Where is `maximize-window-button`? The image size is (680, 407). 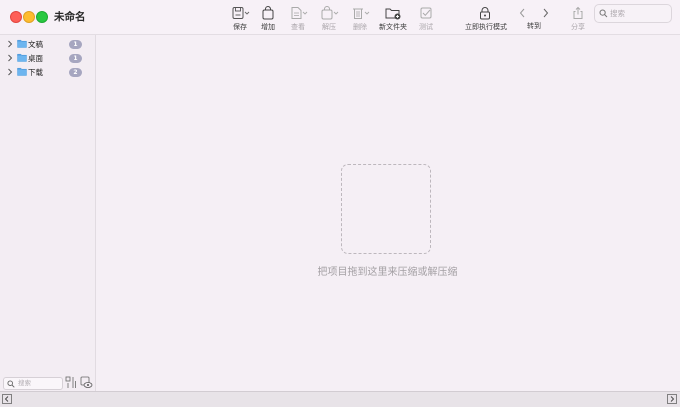 maximize-window-button is located at coordinates (42, 17).